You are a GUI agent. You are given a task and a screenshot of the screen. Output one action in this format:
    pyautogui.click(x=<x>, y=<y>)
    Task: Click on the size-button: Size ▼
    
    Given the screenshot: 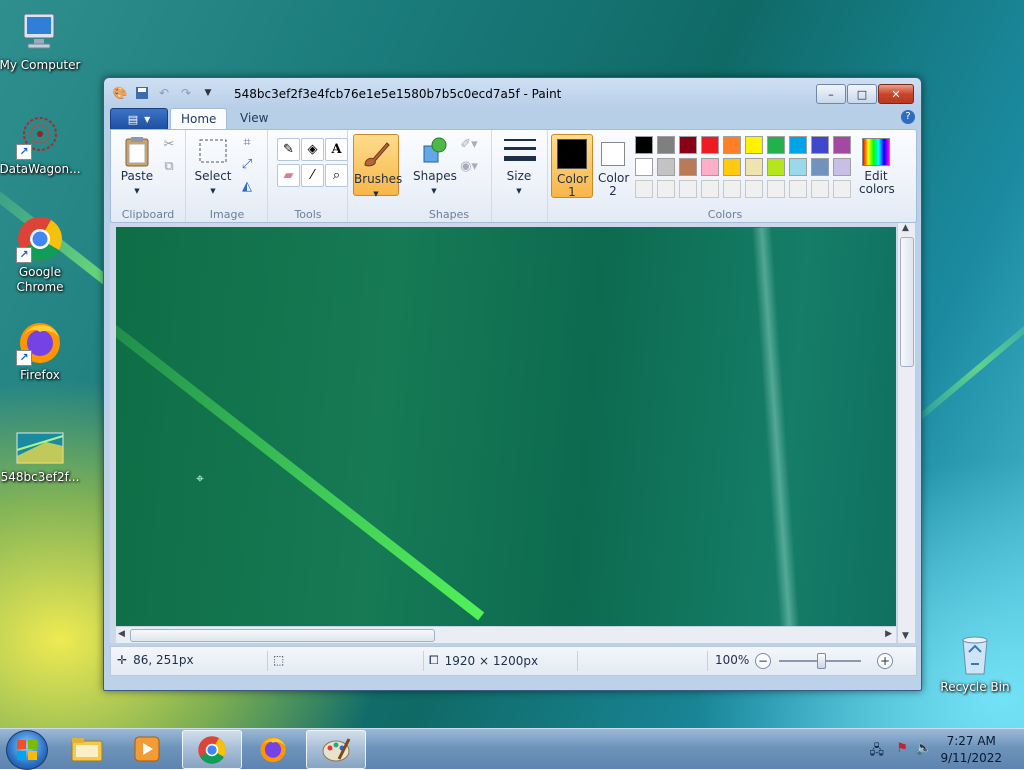 What is the action you would take?
    pyautogui.click(x=519, y=167)
    